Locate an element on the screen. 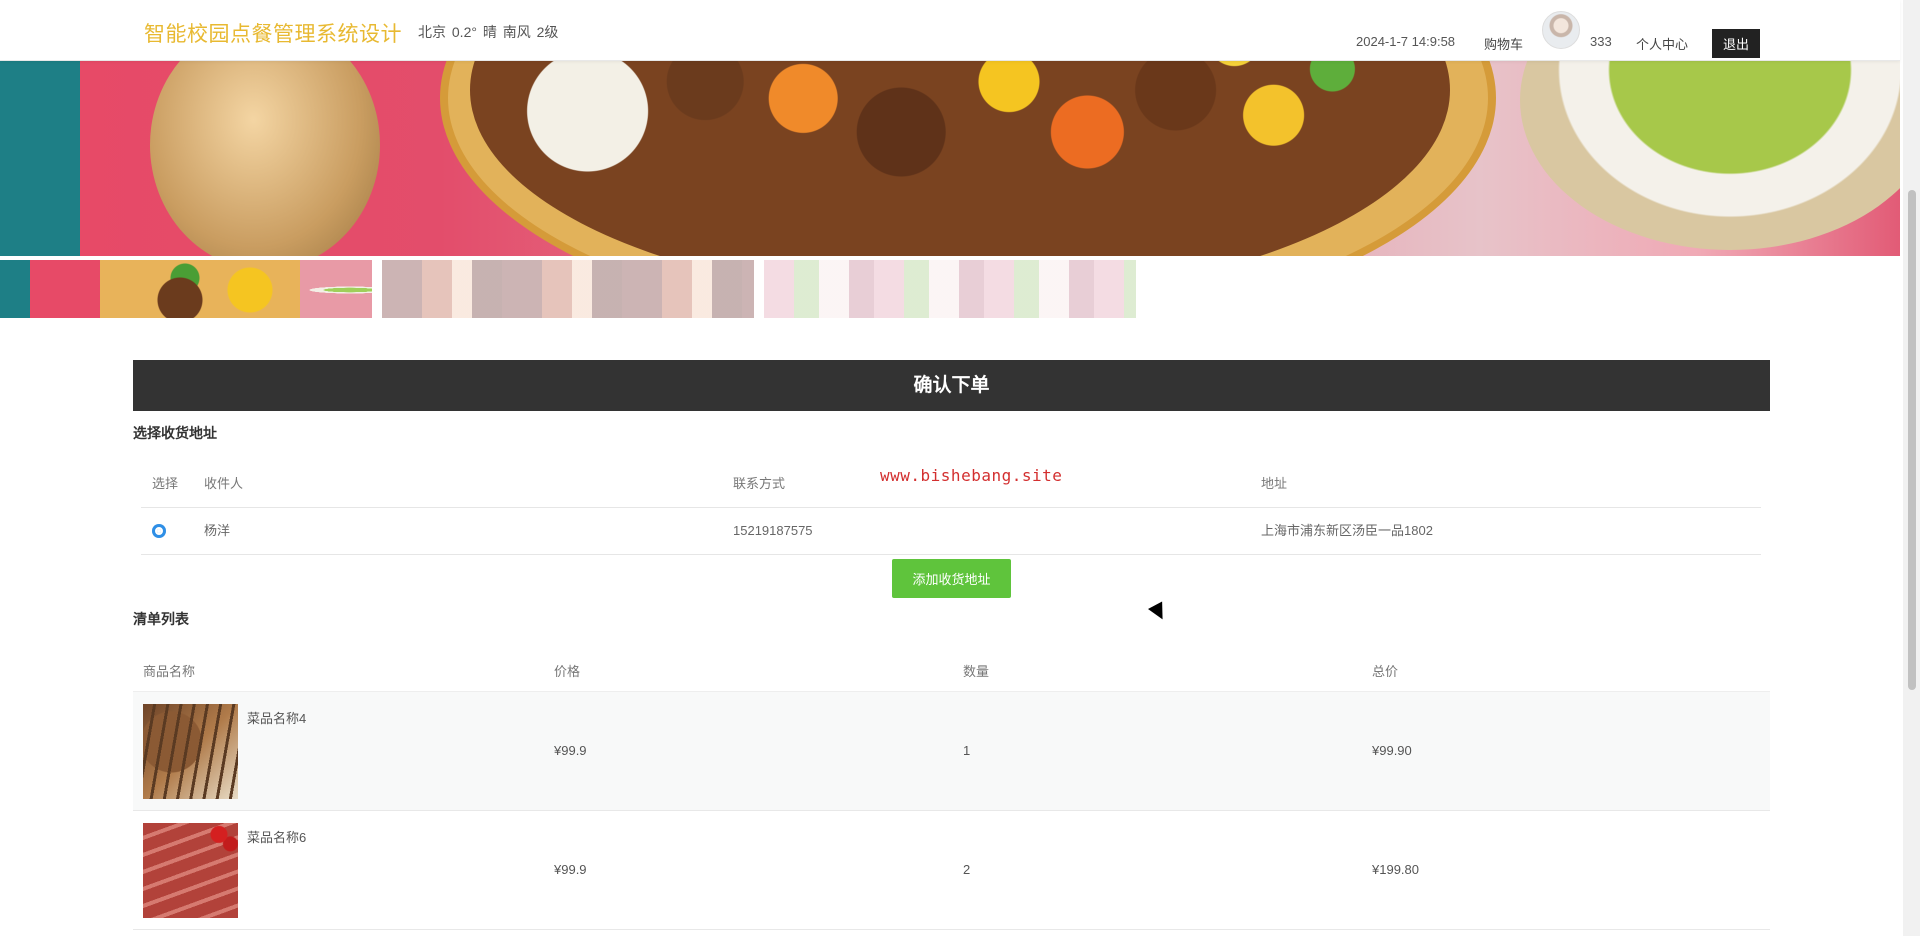 The image size is (1920, 936). address-section-label: 选择收货地址 is located at coordinates (175, 433).